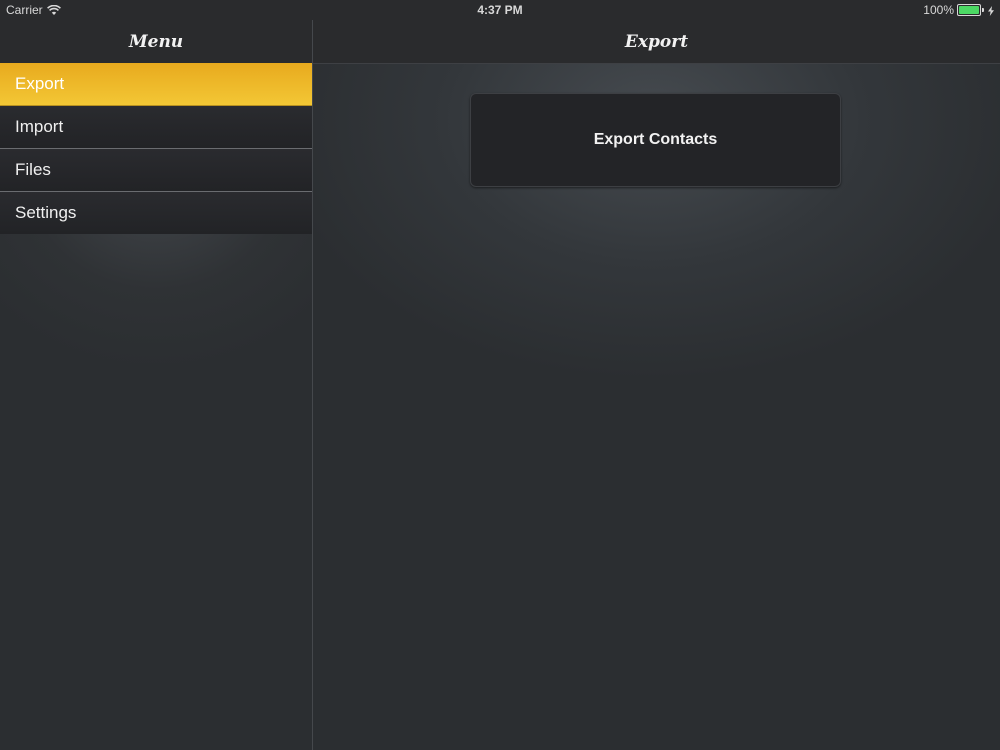 This screenshot has height=750, width=1000. Describe the element at coordinates (40, 83) in the screenshot. I see `menu-item-label: Export` at that location.